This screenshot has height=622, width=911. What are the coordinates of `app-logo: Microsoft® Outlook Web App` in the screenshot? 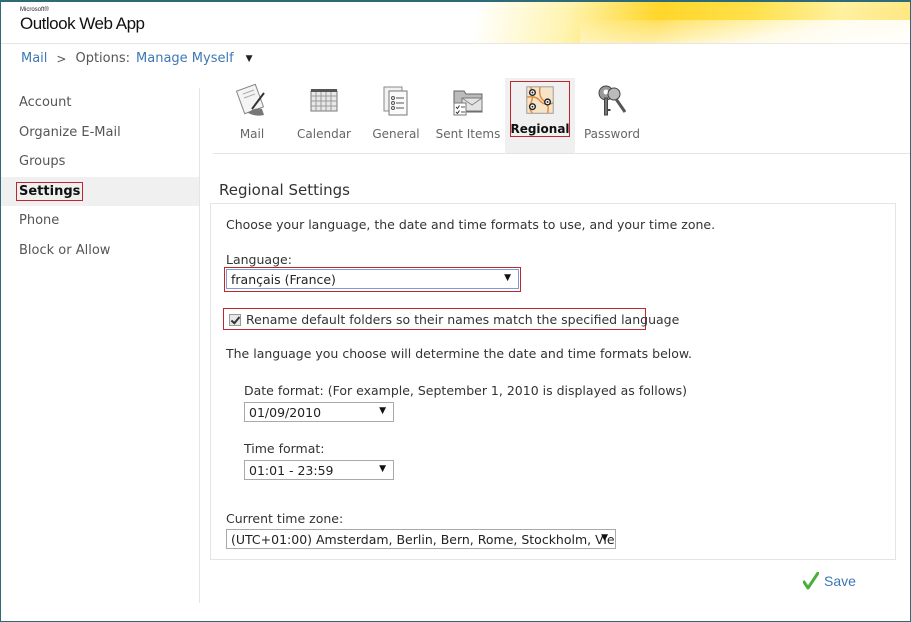 It's located at (82, 20).